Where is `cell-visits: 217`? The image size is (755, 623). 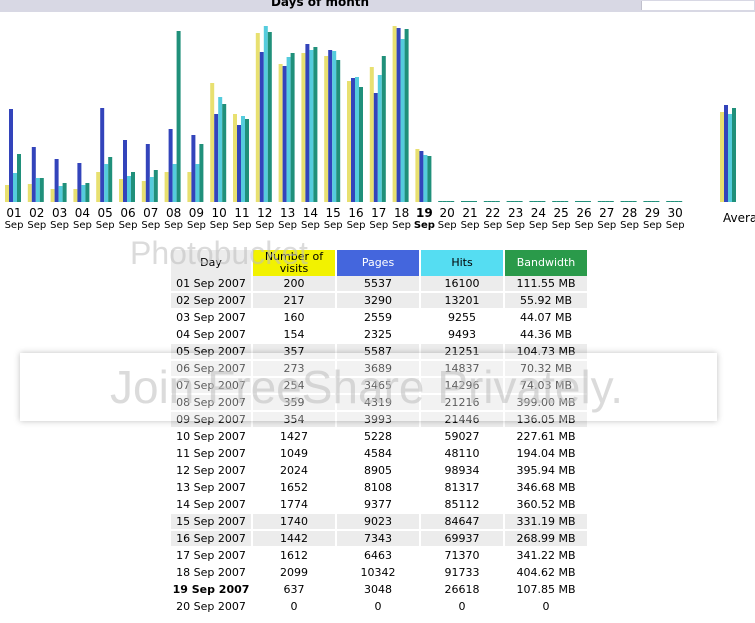
cell-visits: 217 is located at coordinates (294, 301).